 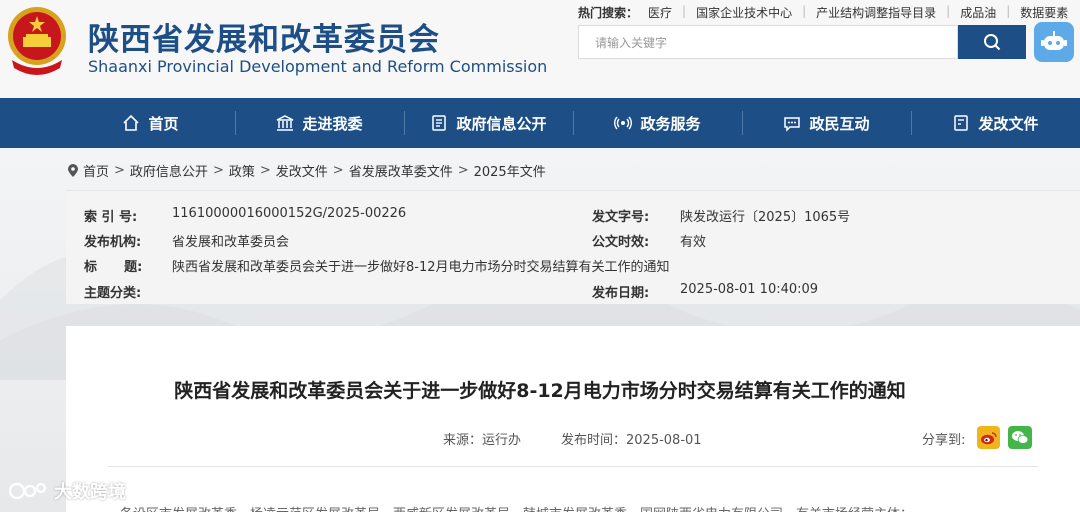 What do you see at coordinates (113, 267) in the screenshot?
I see `info-label: 标 题:` at bounding box center [113, 267].